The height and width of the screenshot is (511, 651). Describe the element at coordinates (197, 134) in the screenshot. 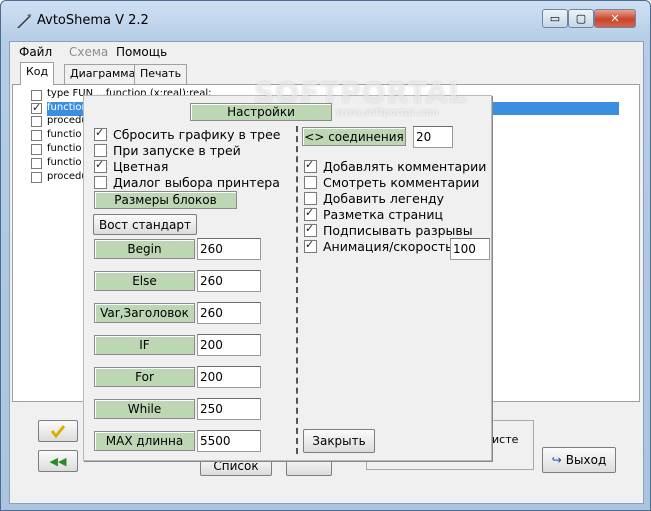

I see `option-label: Сбросить графику в трее` at that location.